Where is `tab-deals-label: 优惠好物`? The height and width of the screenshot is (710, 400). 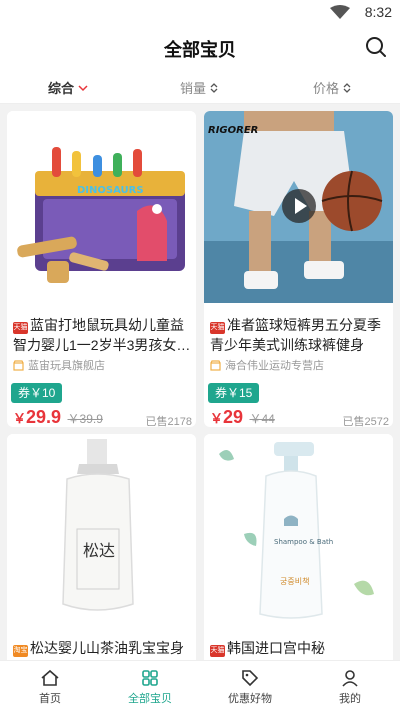
tab-deals-label: 优惠好物 is located at coordinates (250, 699).